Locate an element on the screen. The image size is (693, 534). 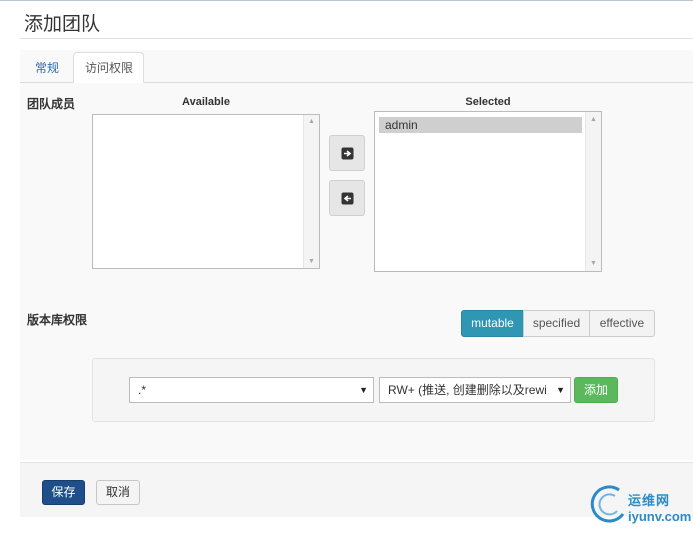
list-item: admin is located at coordinates (480, 125).